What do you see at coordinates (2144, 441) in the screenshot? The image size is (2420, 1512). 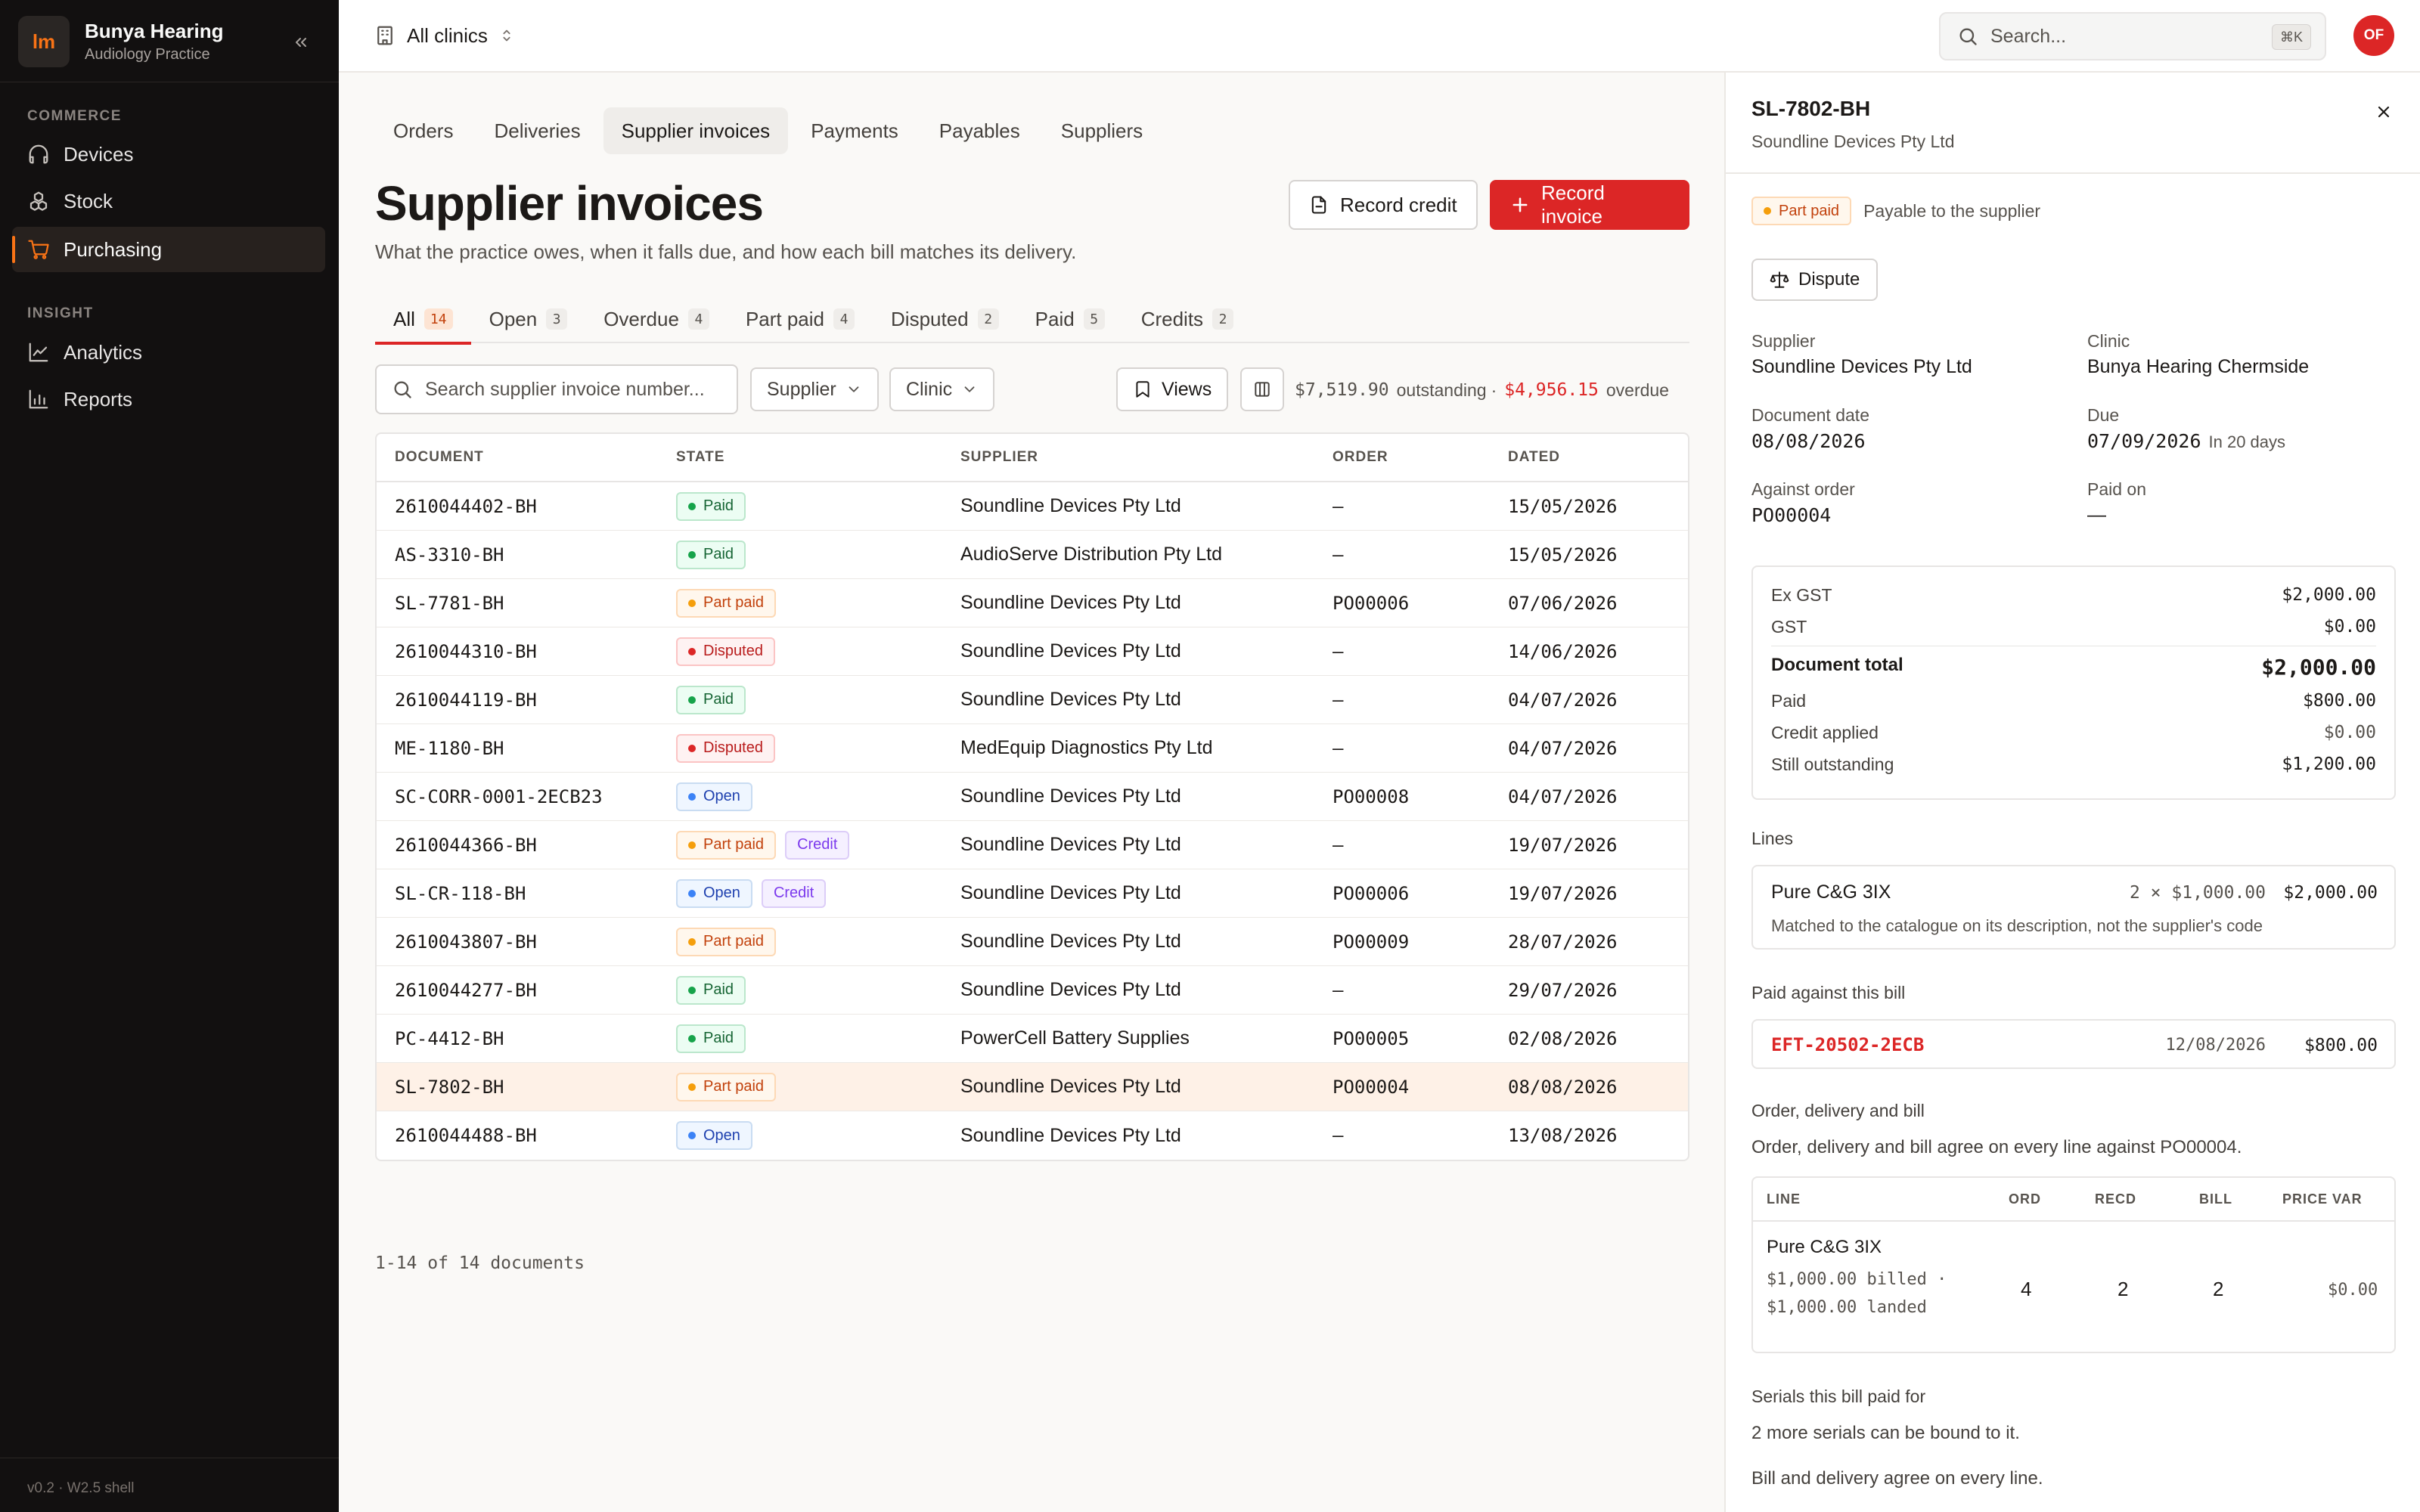 I see `due-date: 07/09/2026` at bounding box center [2144, 441].